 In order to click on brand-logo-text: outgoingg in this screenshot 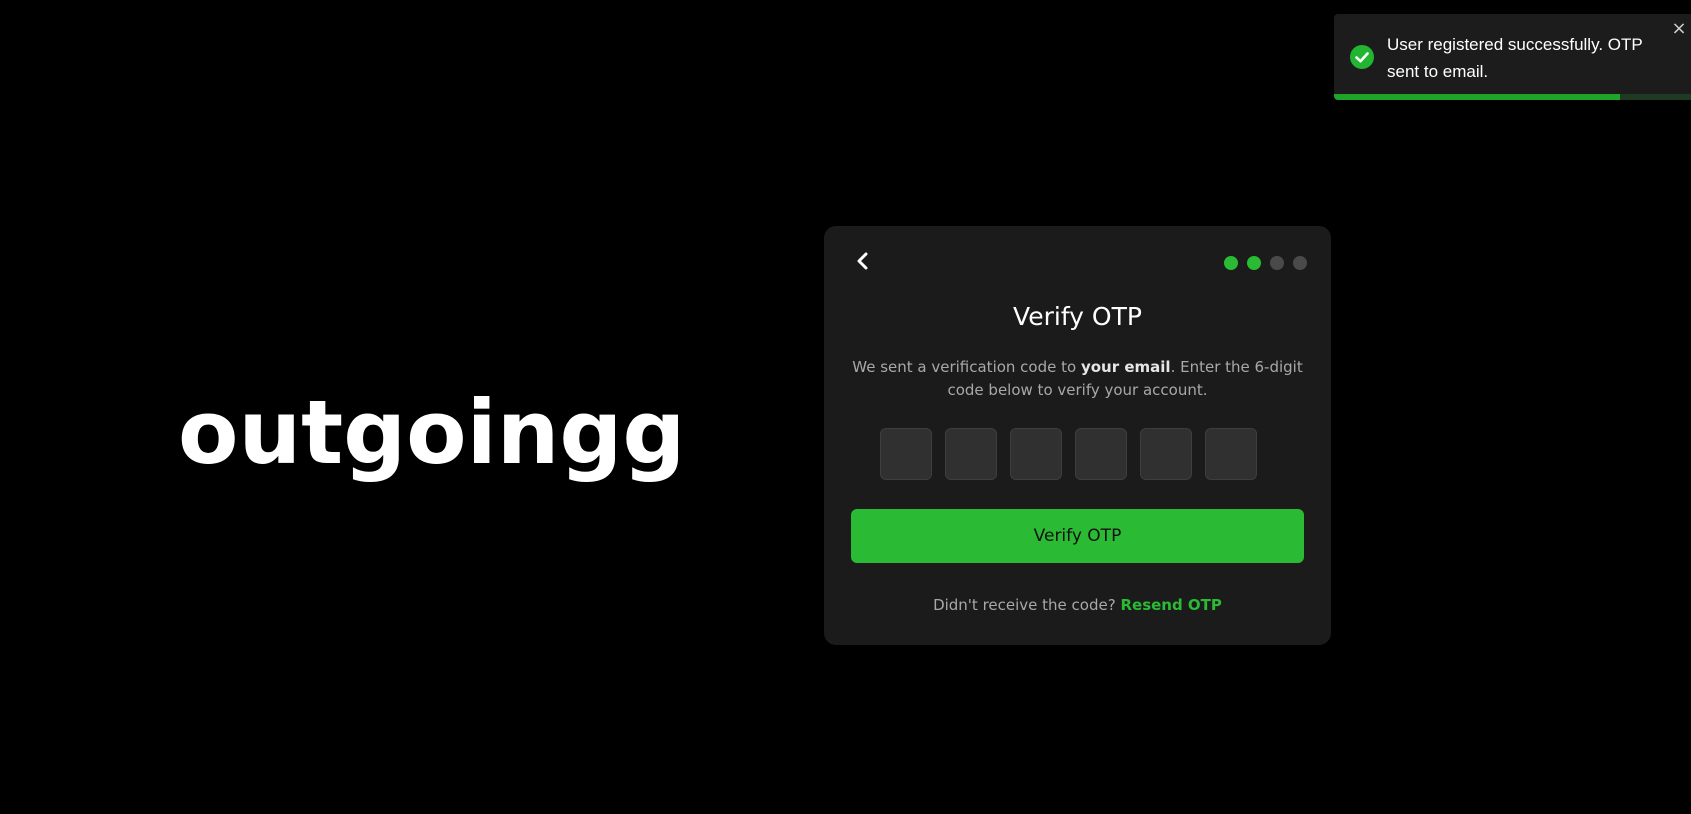, I will do `click(432, 432)`.